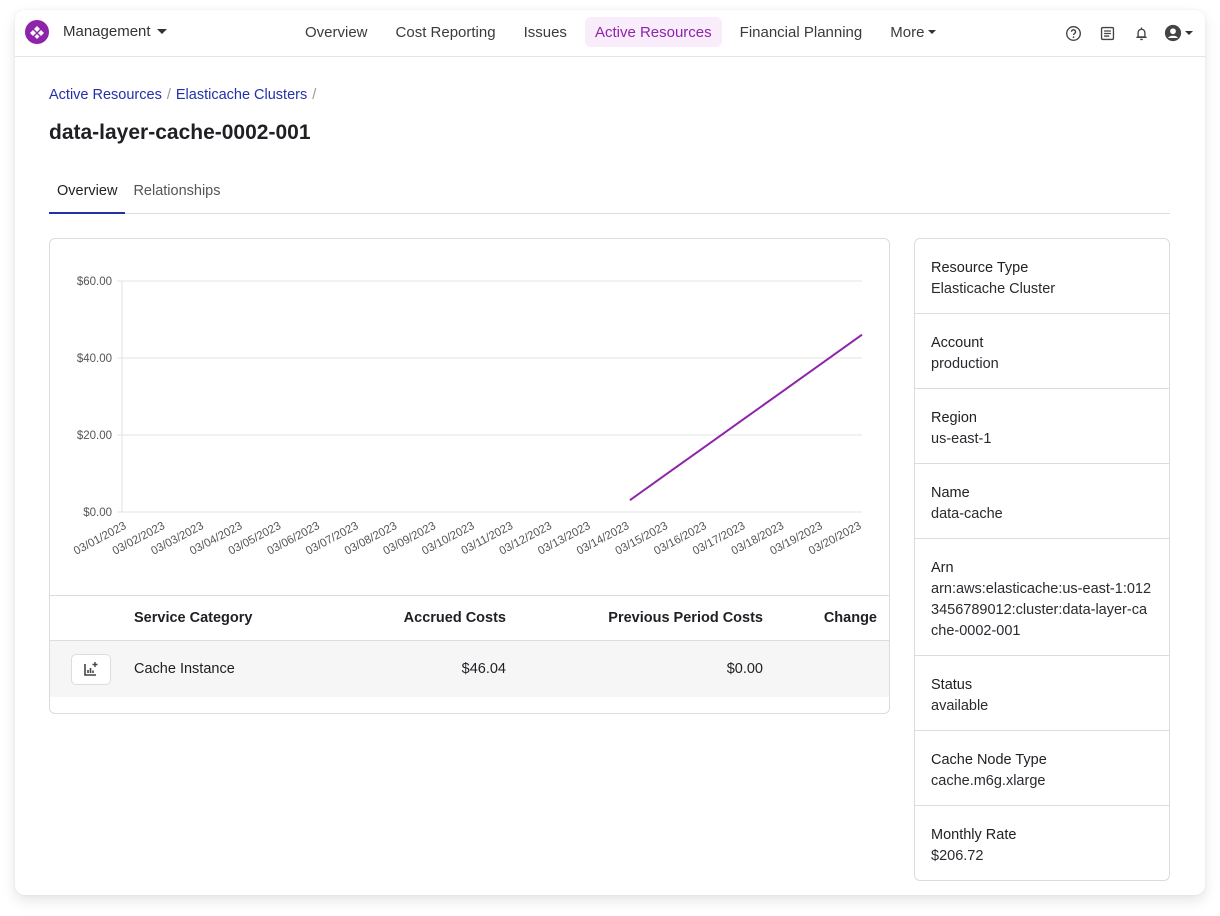 The height and width of the screenshot is (916, 1220). What do you see at coordinates (961, 439) in the screenshot?
I see `property-value: us-east-1` at bounding box center [961, 439].